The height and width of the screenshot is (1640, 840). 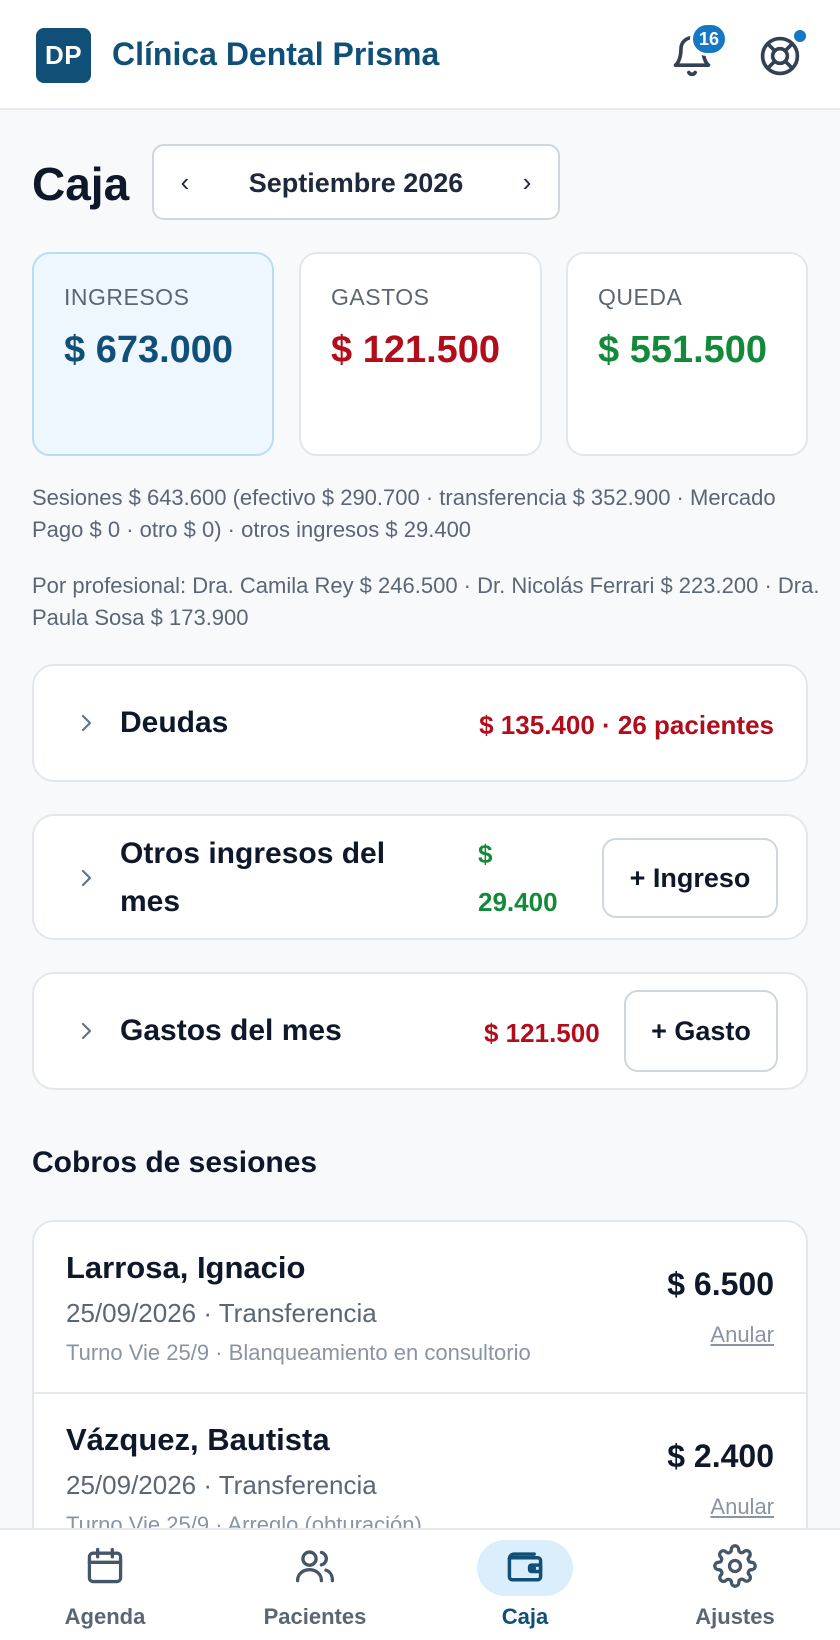 I want to click on nav-label: Caja, so click(x=525, y=1616).